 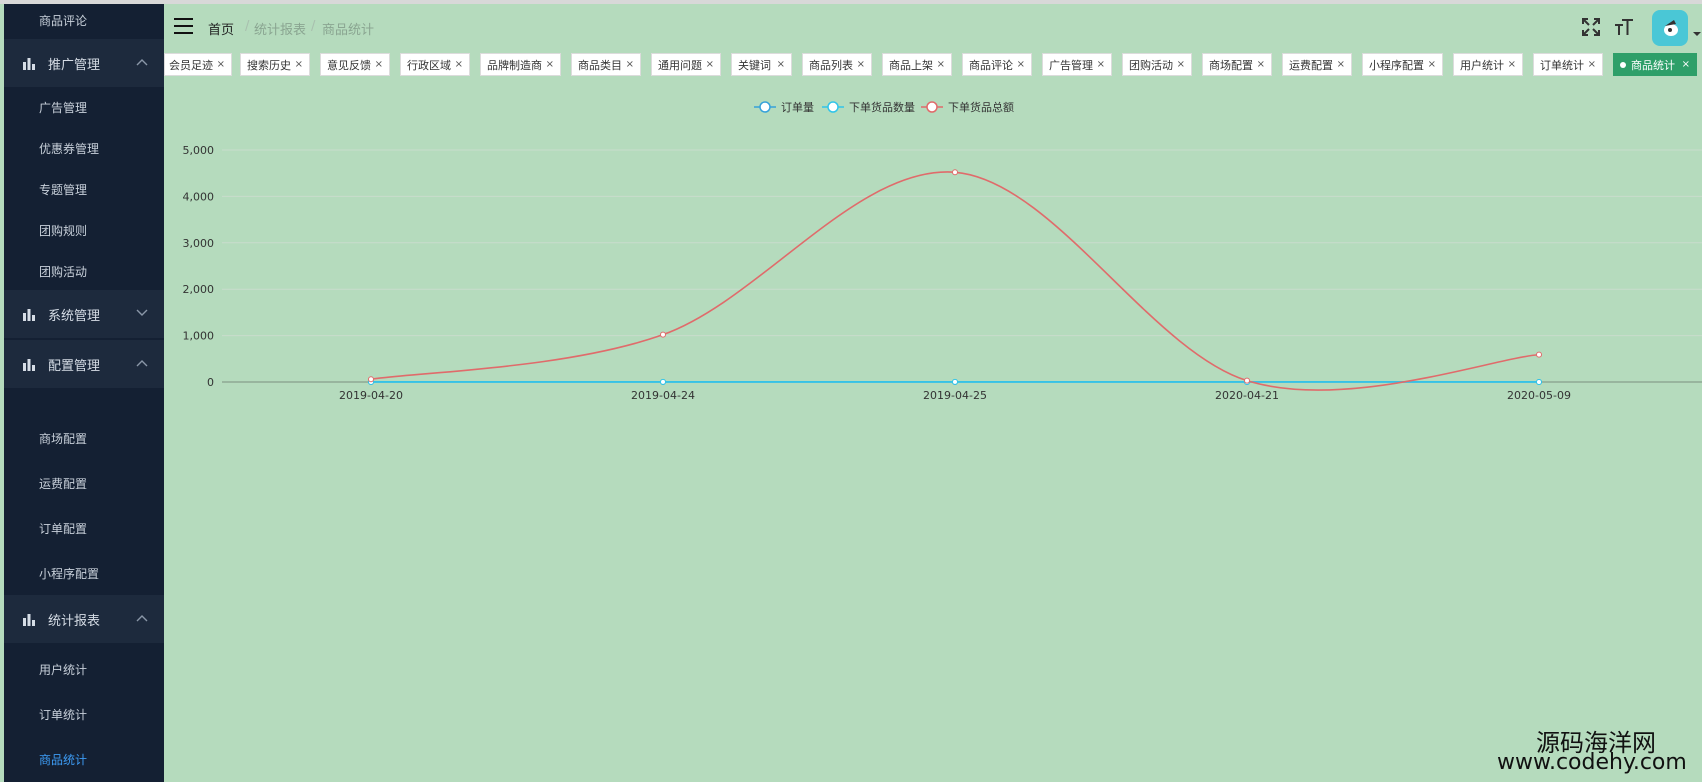 I want to click on tab-order-stats: 订单统计 ×, so click(x=1568, y=64).